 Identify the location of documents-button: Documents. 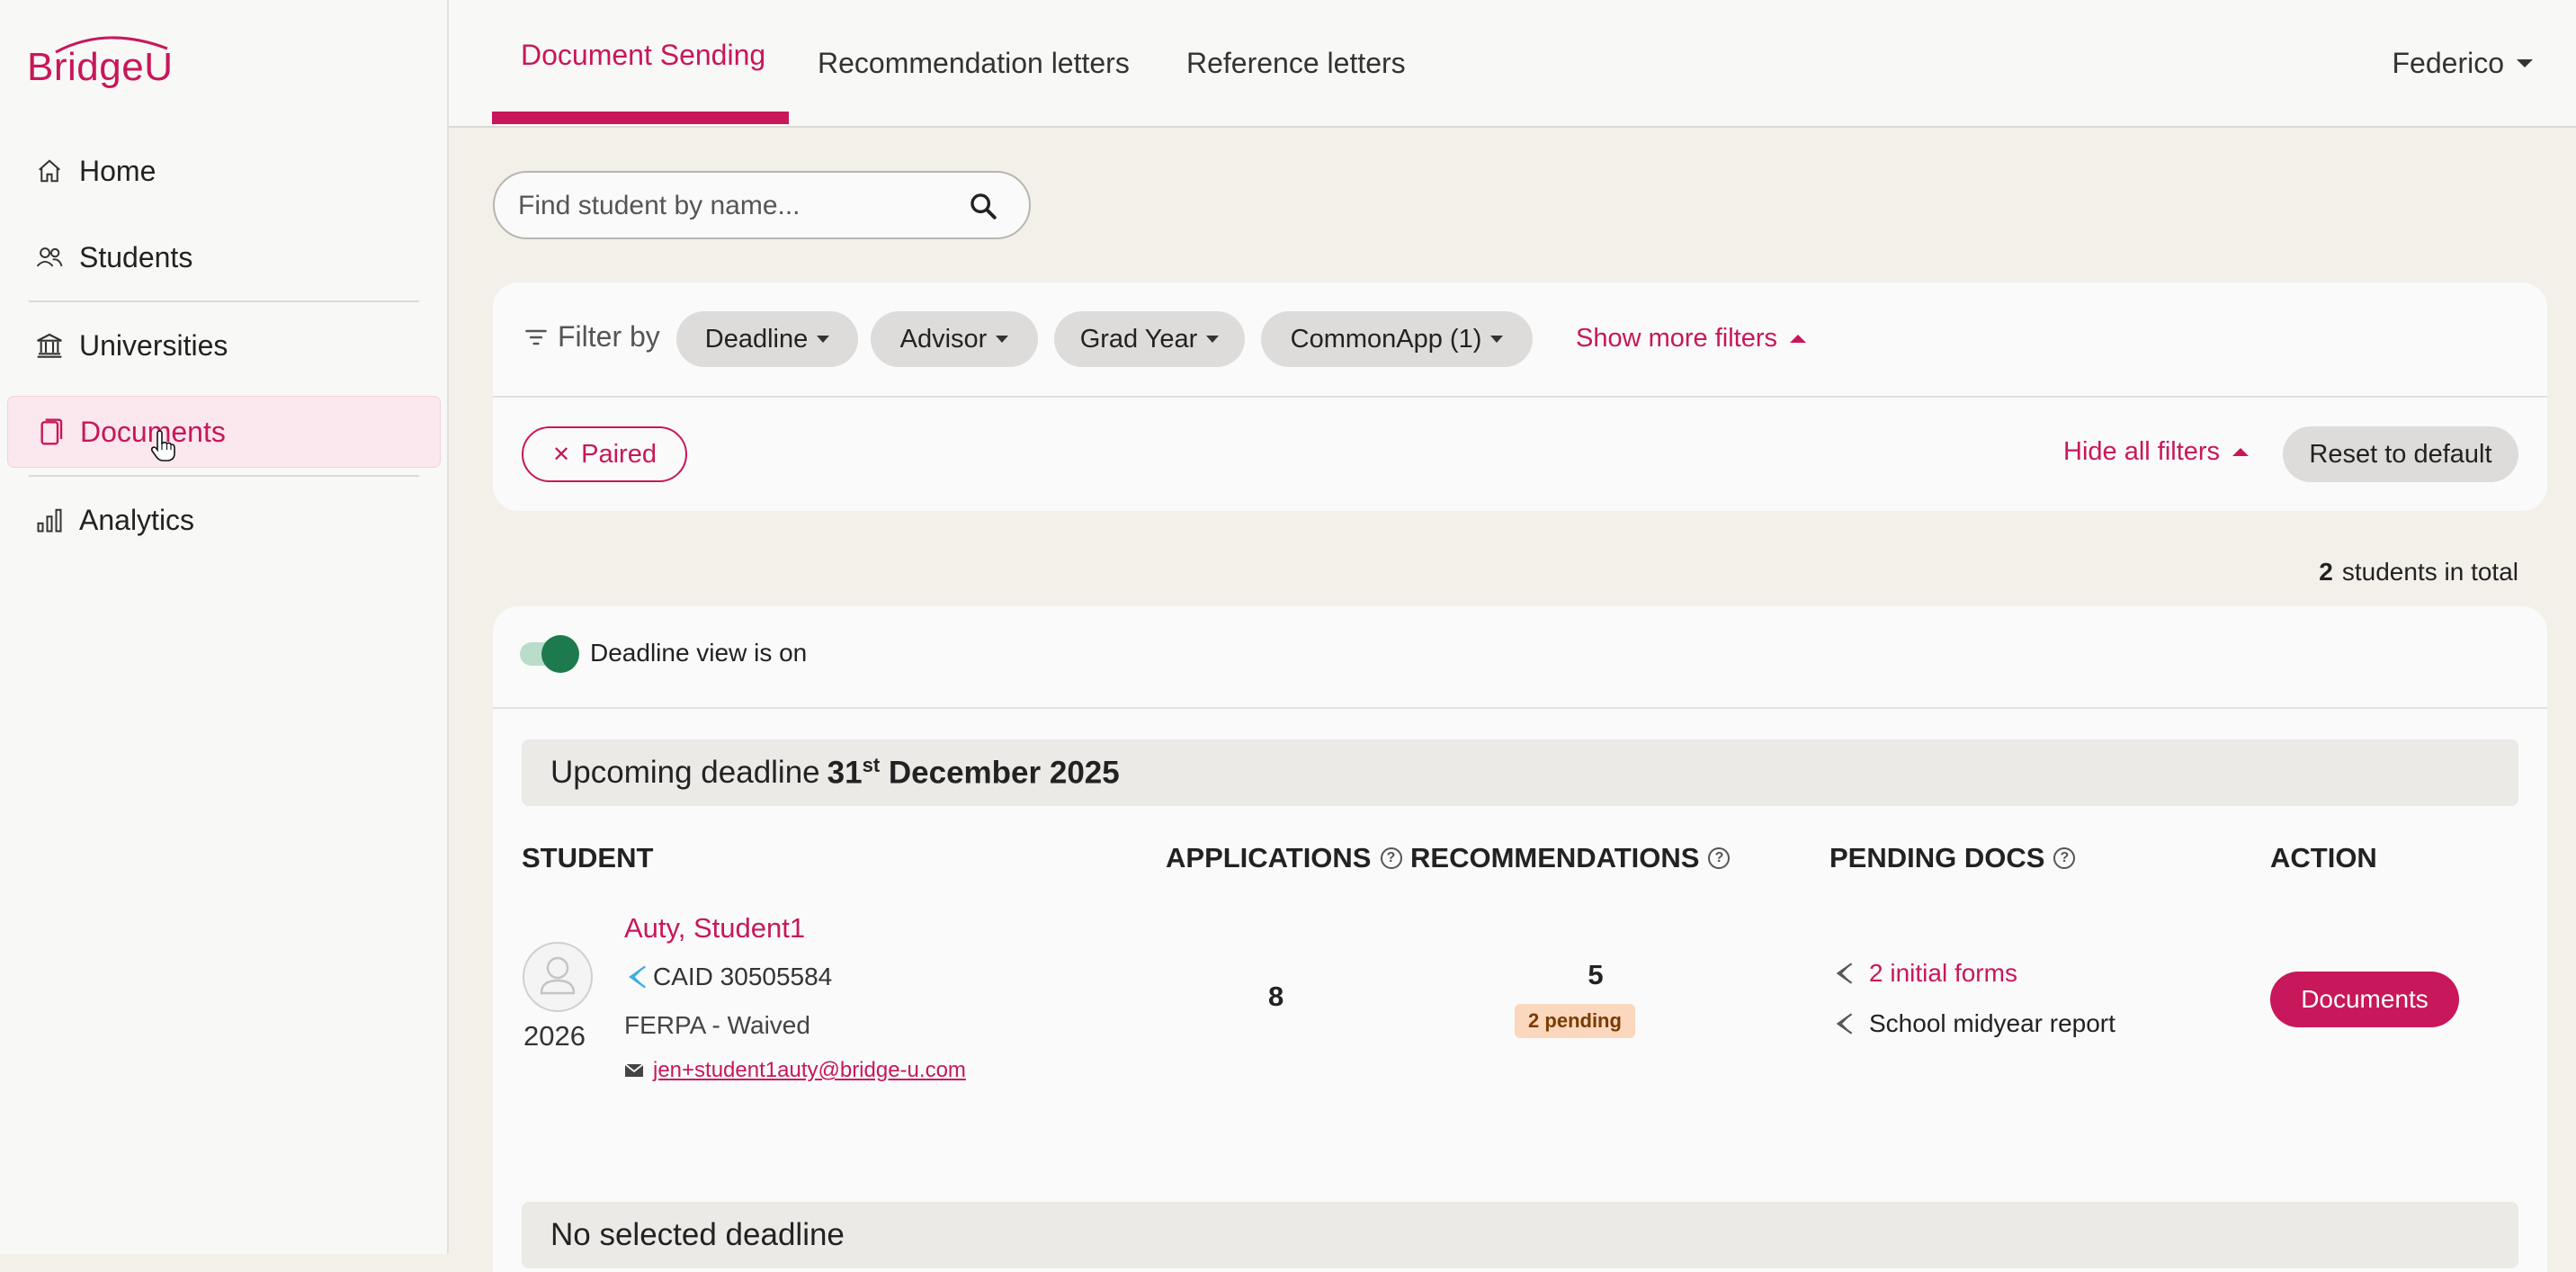
(2364, 999).